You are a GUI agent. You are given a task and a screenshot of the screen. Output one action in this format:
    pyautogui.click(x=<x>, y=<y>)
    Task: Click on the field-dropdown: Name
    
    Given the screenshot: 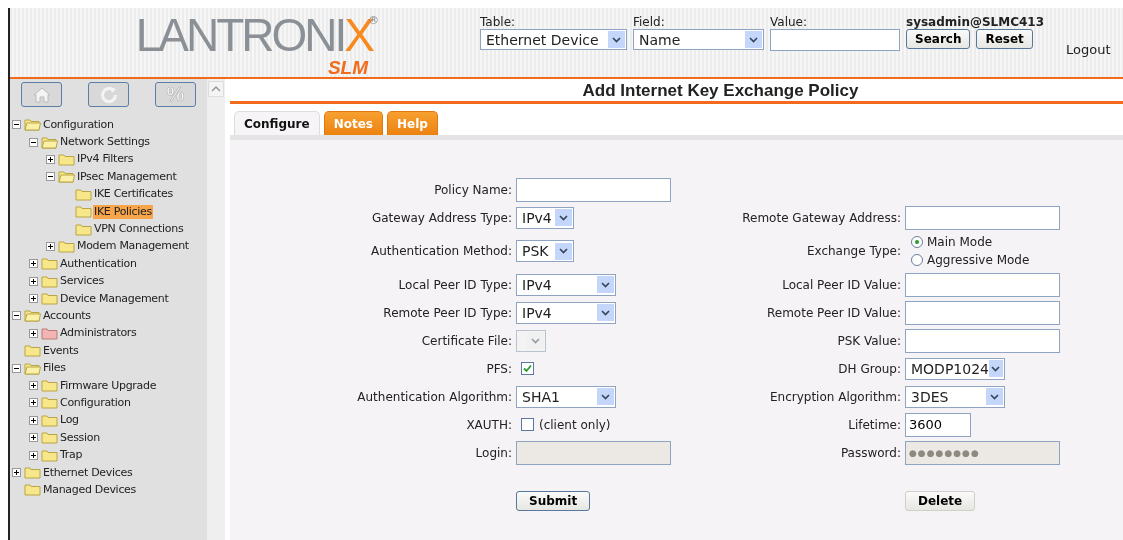 What is the action you would take?
    pyautogui.click(x=698, y=39)
    